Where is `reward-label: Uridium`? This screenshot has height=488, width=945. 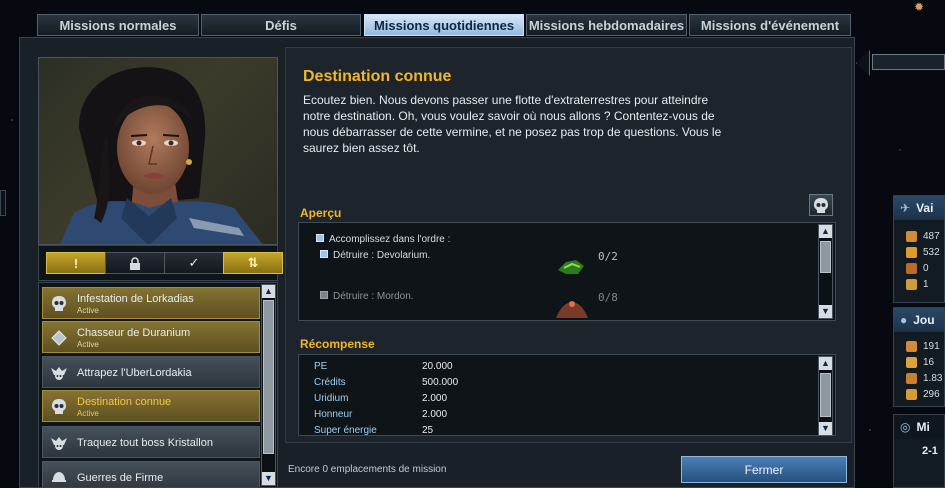 reward-label: Uridium is located at coordinates (331, 398).